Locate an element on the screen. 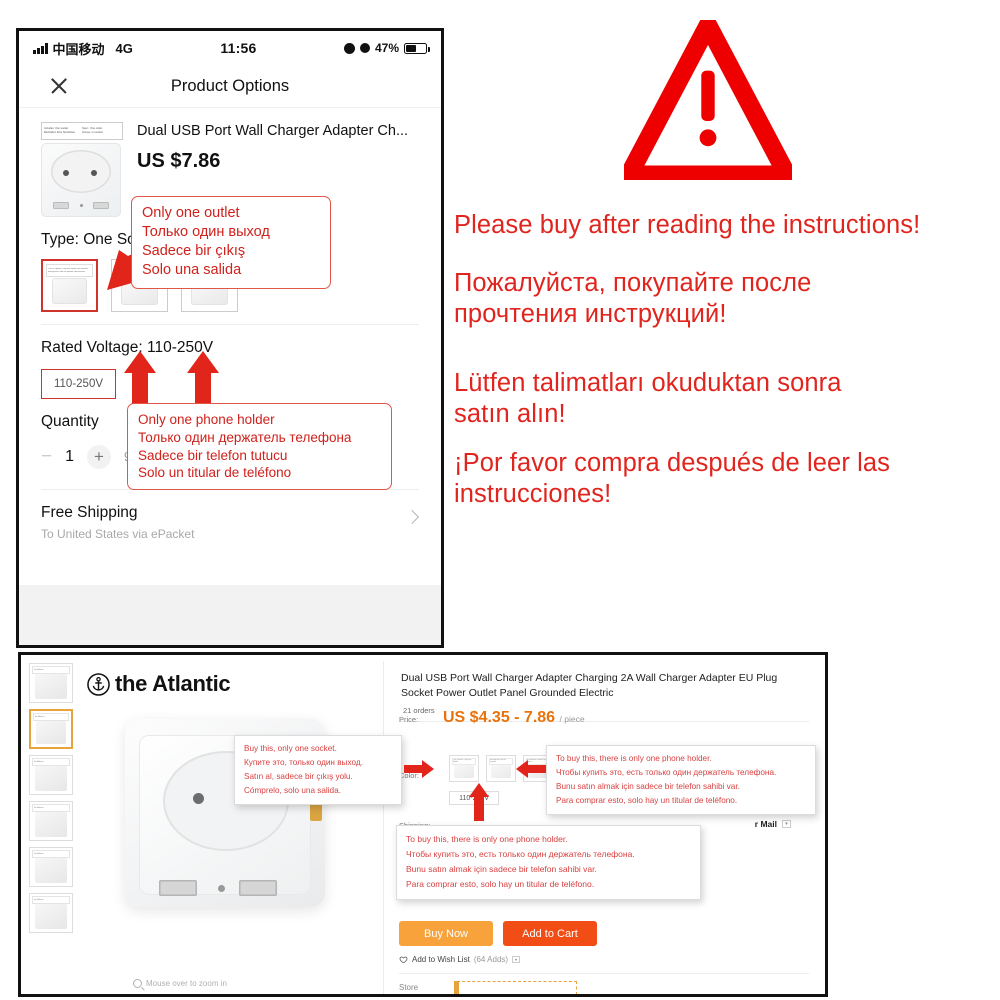 This screenshot has width=1000, height=1000. thumb-plug: the Atlantic is located at coordinates (51, 683).